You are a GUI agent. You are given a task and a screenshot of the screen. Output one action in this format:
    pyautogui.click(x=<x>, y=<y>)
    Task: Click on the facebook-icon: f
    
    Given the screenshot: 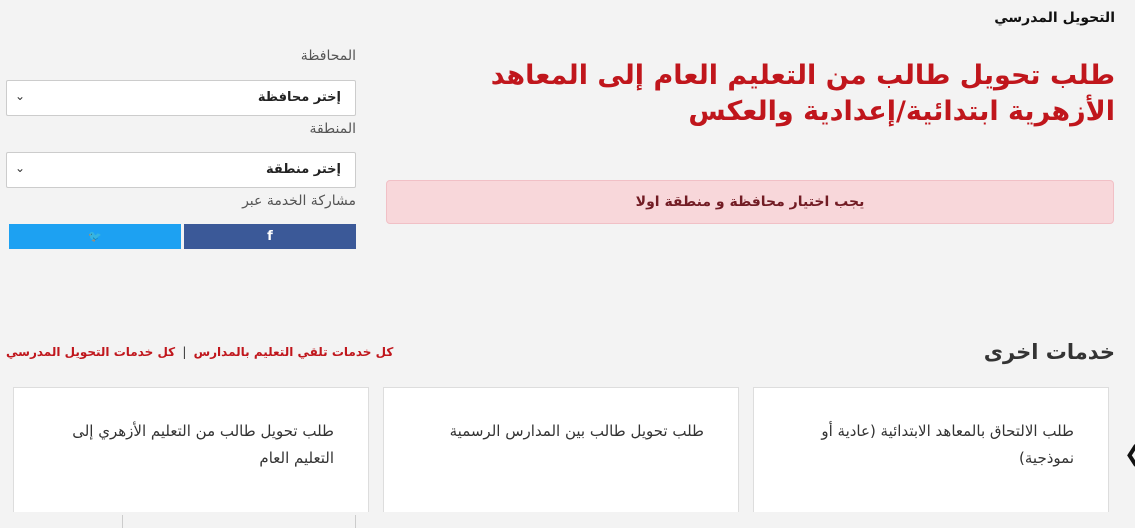 What is the action you would take?
    pyautogui.click(x=270, y=236)
    